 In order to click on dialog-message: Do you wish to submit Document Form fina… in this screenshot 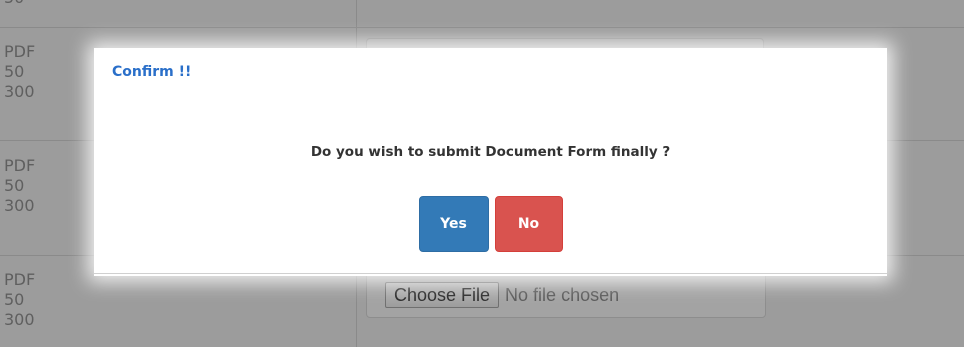, I will do `click(490, 152)`.